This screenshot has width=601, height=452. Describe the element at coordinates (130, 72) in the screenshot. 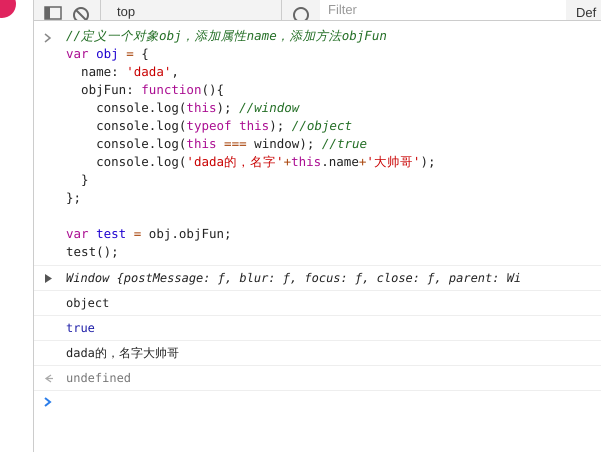

I see `code-line: name: 'dada',` at that location.